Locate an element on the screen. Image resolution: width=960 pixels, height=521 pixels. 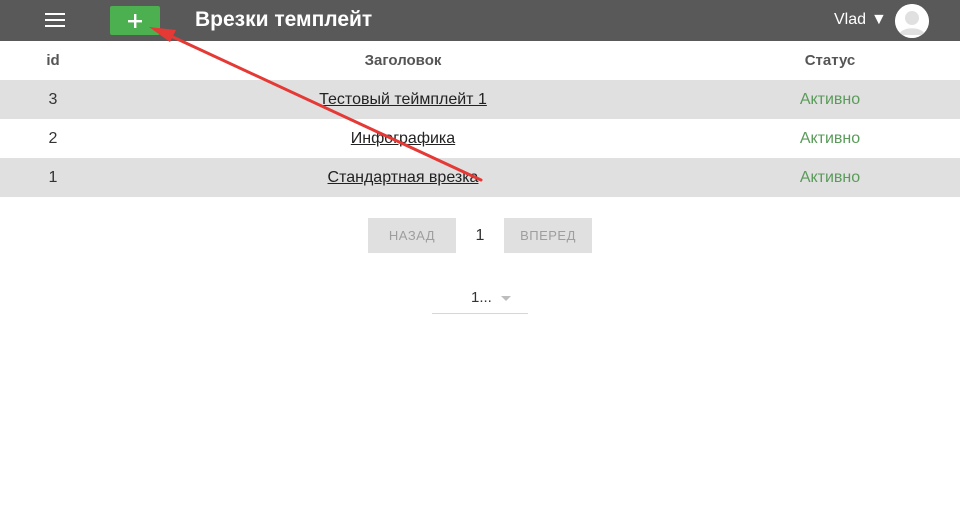
plus-icon is located at coordinates (135, 20).